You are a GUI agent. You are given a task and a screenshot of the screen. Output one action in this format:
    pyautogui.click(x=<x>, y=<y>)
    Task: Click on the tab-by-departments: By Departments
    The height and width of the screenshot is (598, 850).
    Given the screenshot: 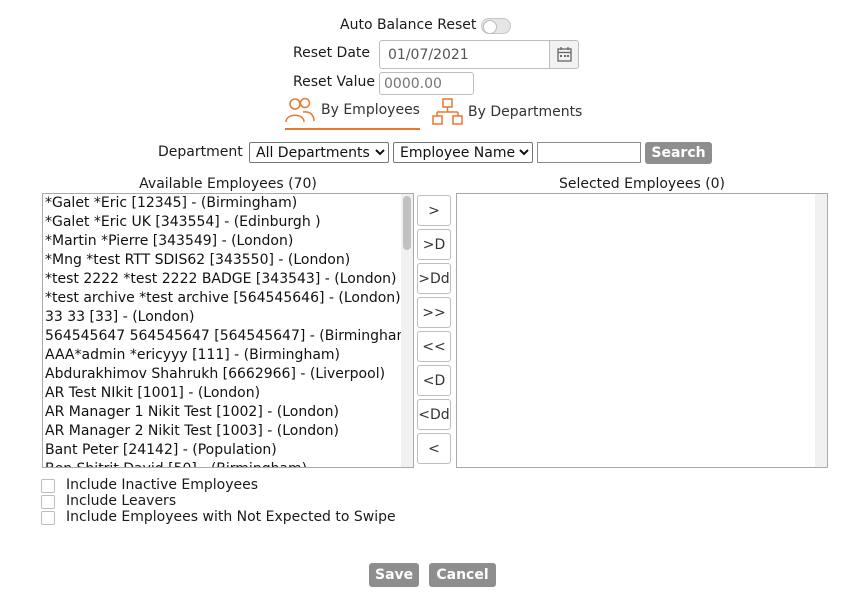 What is the action you would take?
    pyautogui.click(x=507, y=112)
    